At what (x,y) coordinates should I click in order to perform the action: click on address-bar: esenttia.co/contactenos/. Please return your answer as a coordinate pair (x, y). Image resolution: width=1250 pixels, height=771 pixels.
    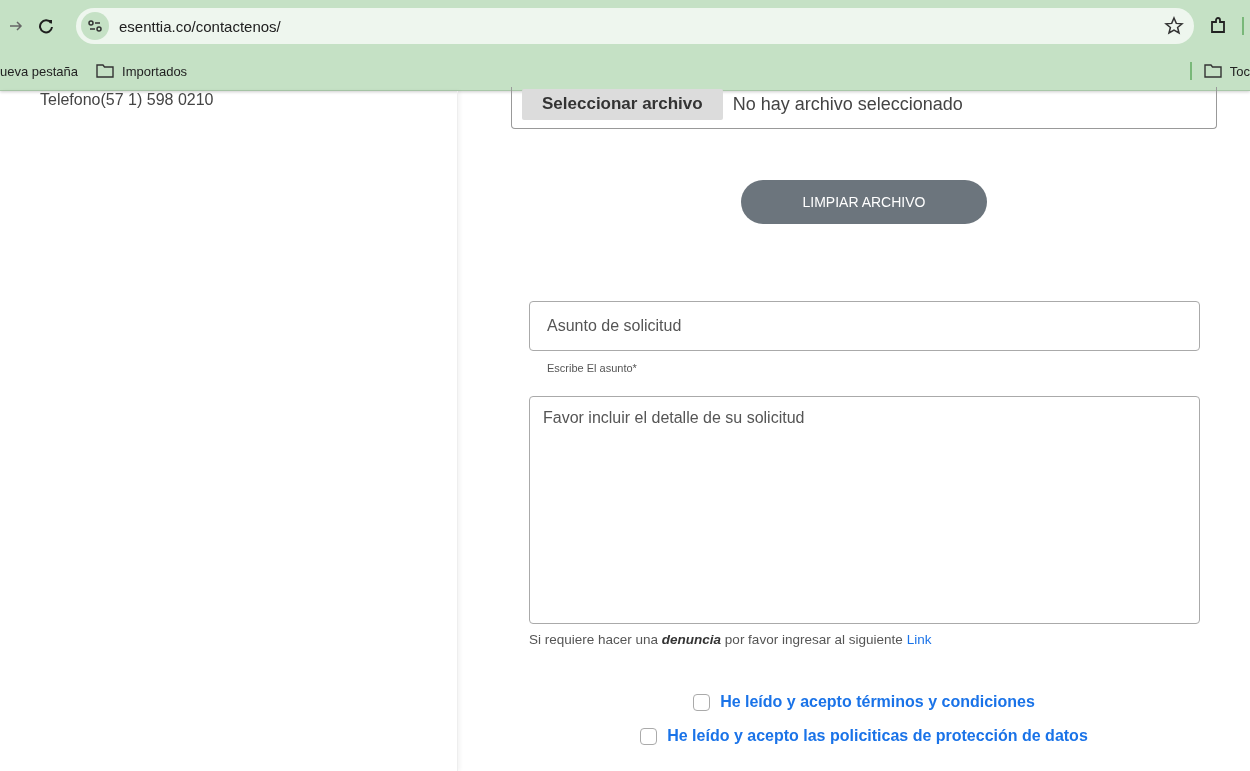
    Looking at the image, I should click on (635, 26).